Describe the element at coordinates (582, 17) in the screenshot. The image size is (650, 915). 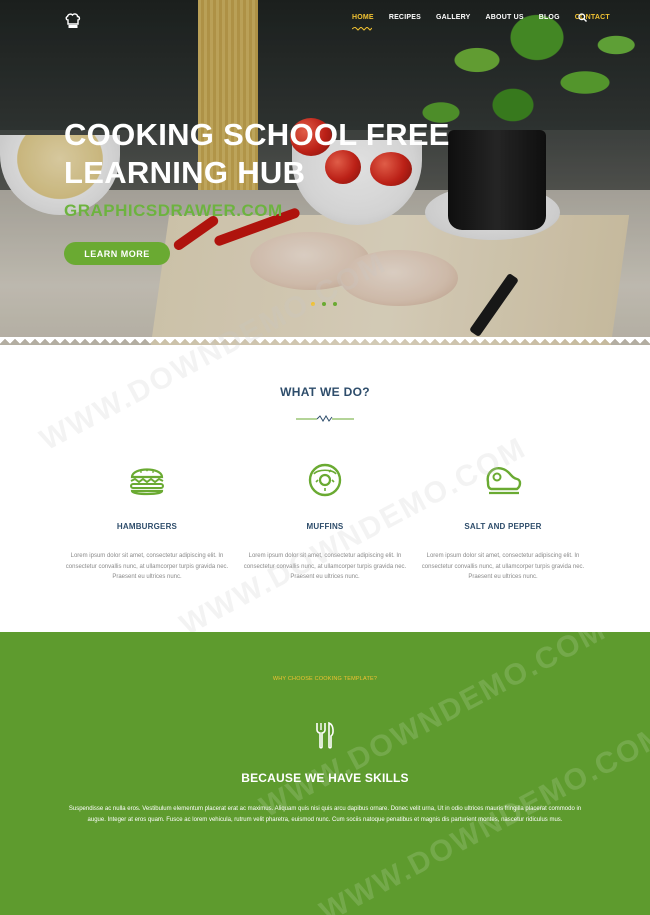
I see `search-icon` at that location.